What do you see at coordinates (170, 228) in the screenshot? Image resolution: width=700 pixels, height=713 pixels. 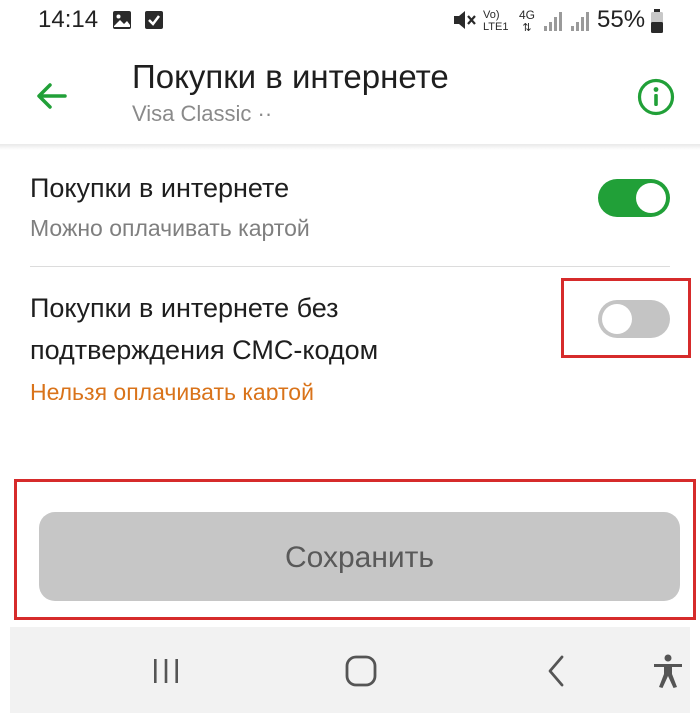 I see `setting-subtitle: Можно оплачивать картой` at bounding box center [170, 228].